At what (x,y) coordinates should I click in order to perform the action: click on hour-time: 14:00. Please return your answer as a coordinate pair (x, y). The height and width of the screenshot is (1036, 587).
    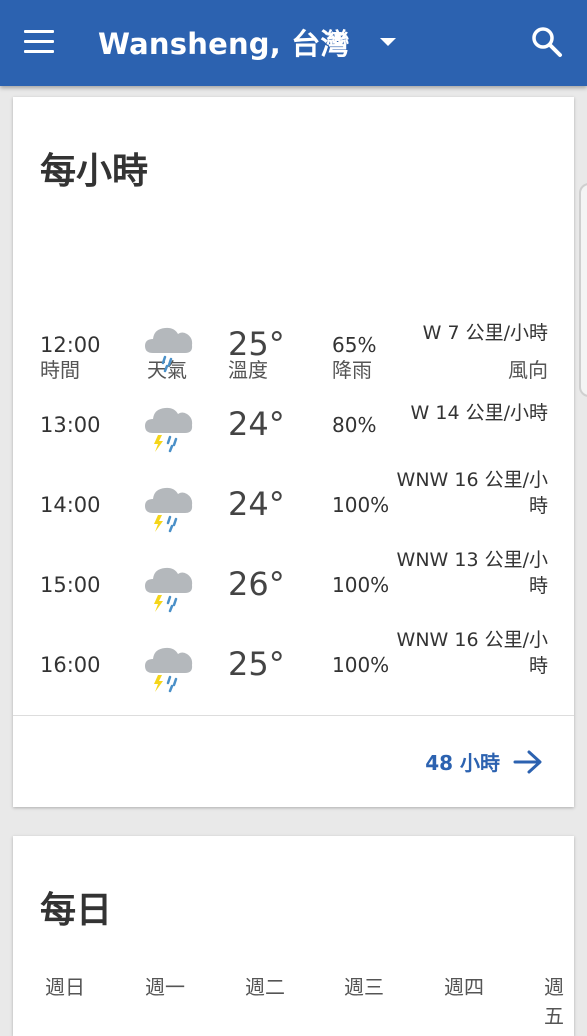
    Looking at the image, I should click on (70, 505).